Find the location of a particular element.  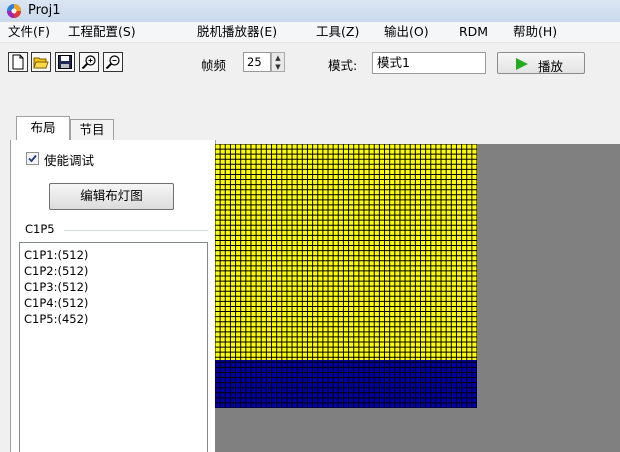

play-button: 播放 is located at coordinates (541, 63).